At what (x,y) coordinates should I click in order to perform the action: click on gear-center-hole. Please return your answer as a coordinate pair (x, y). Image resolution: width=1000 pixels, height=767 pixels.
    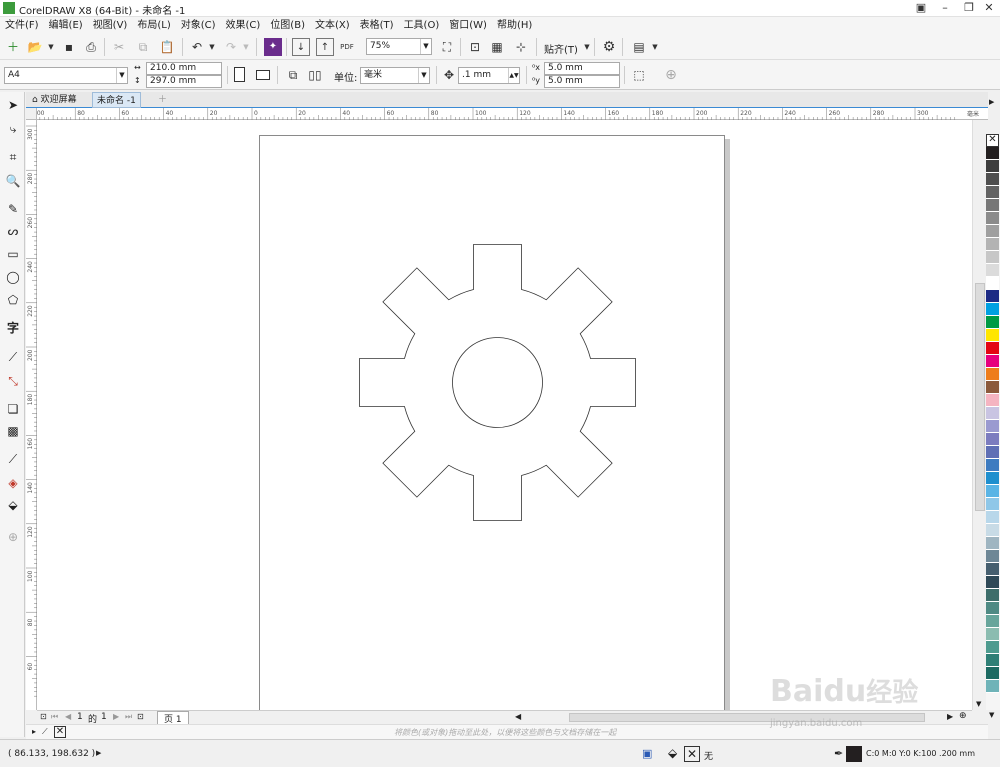
    Looking at the image, I should click on (497, 382).